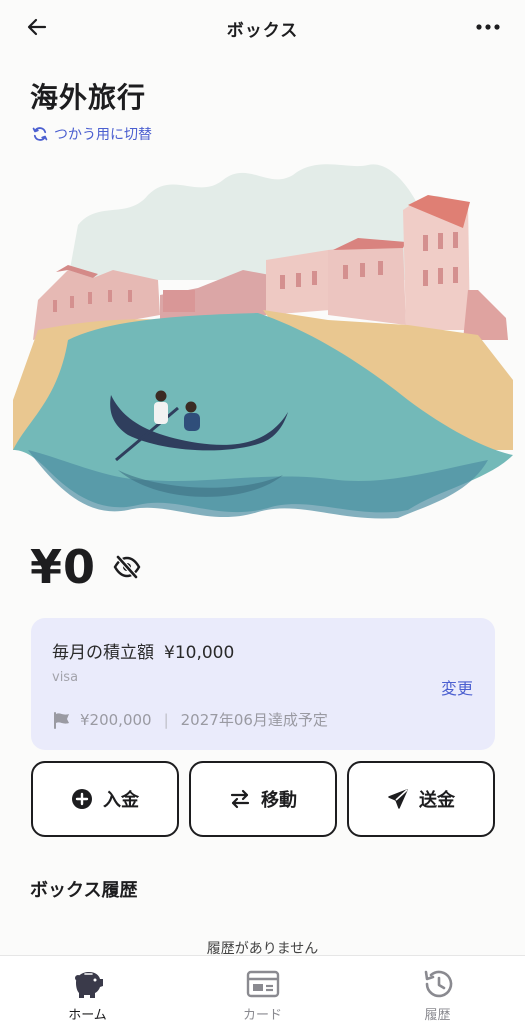  Describe the element at coordinates (488, 27) in the screenshot. I see `more-options-icon` at that location.